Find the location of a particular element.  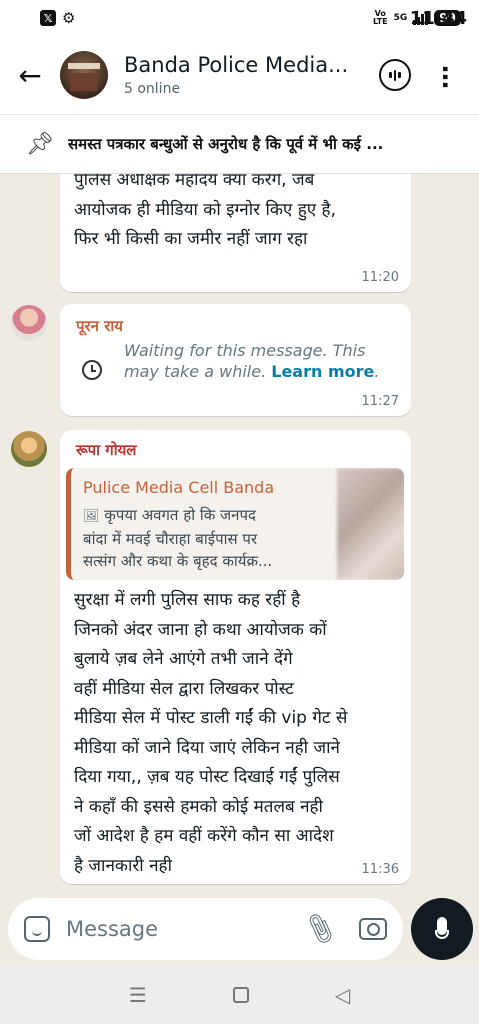

message-line: जों आदेश है हम वहीं करेंगे कौन सा आदेश is located at coordinates (204, 836).